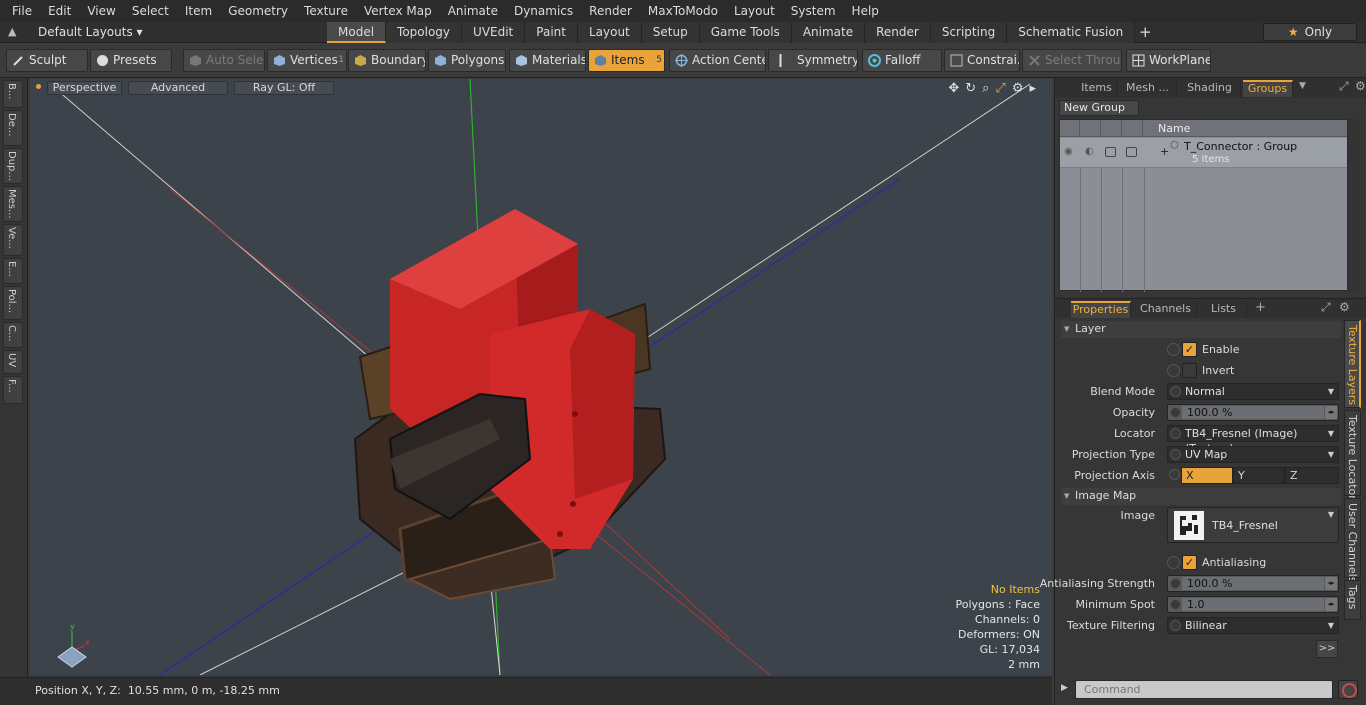 This screenshot has height=705, width=1366. What do you see at coordinates (224, 60) in the screenshot?
I see `auto-select-button: Auto Select` at bounding box center [224, 60].